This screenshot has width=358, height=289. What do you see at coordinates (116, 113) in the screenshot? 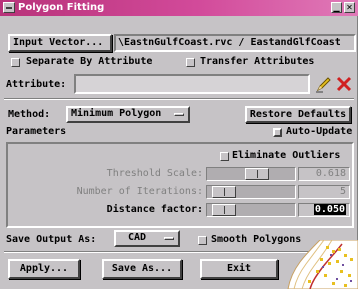
I see `method-selected-value: Minimum Polygon` at bounding box center [116, 113].